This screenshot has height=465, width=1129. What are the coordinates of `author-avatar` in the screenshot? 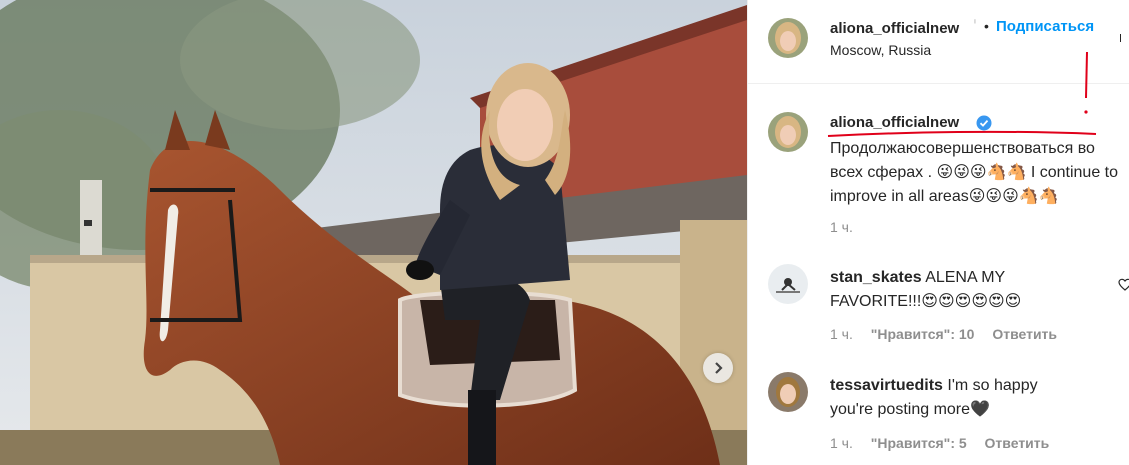 It's located at (788, 38).